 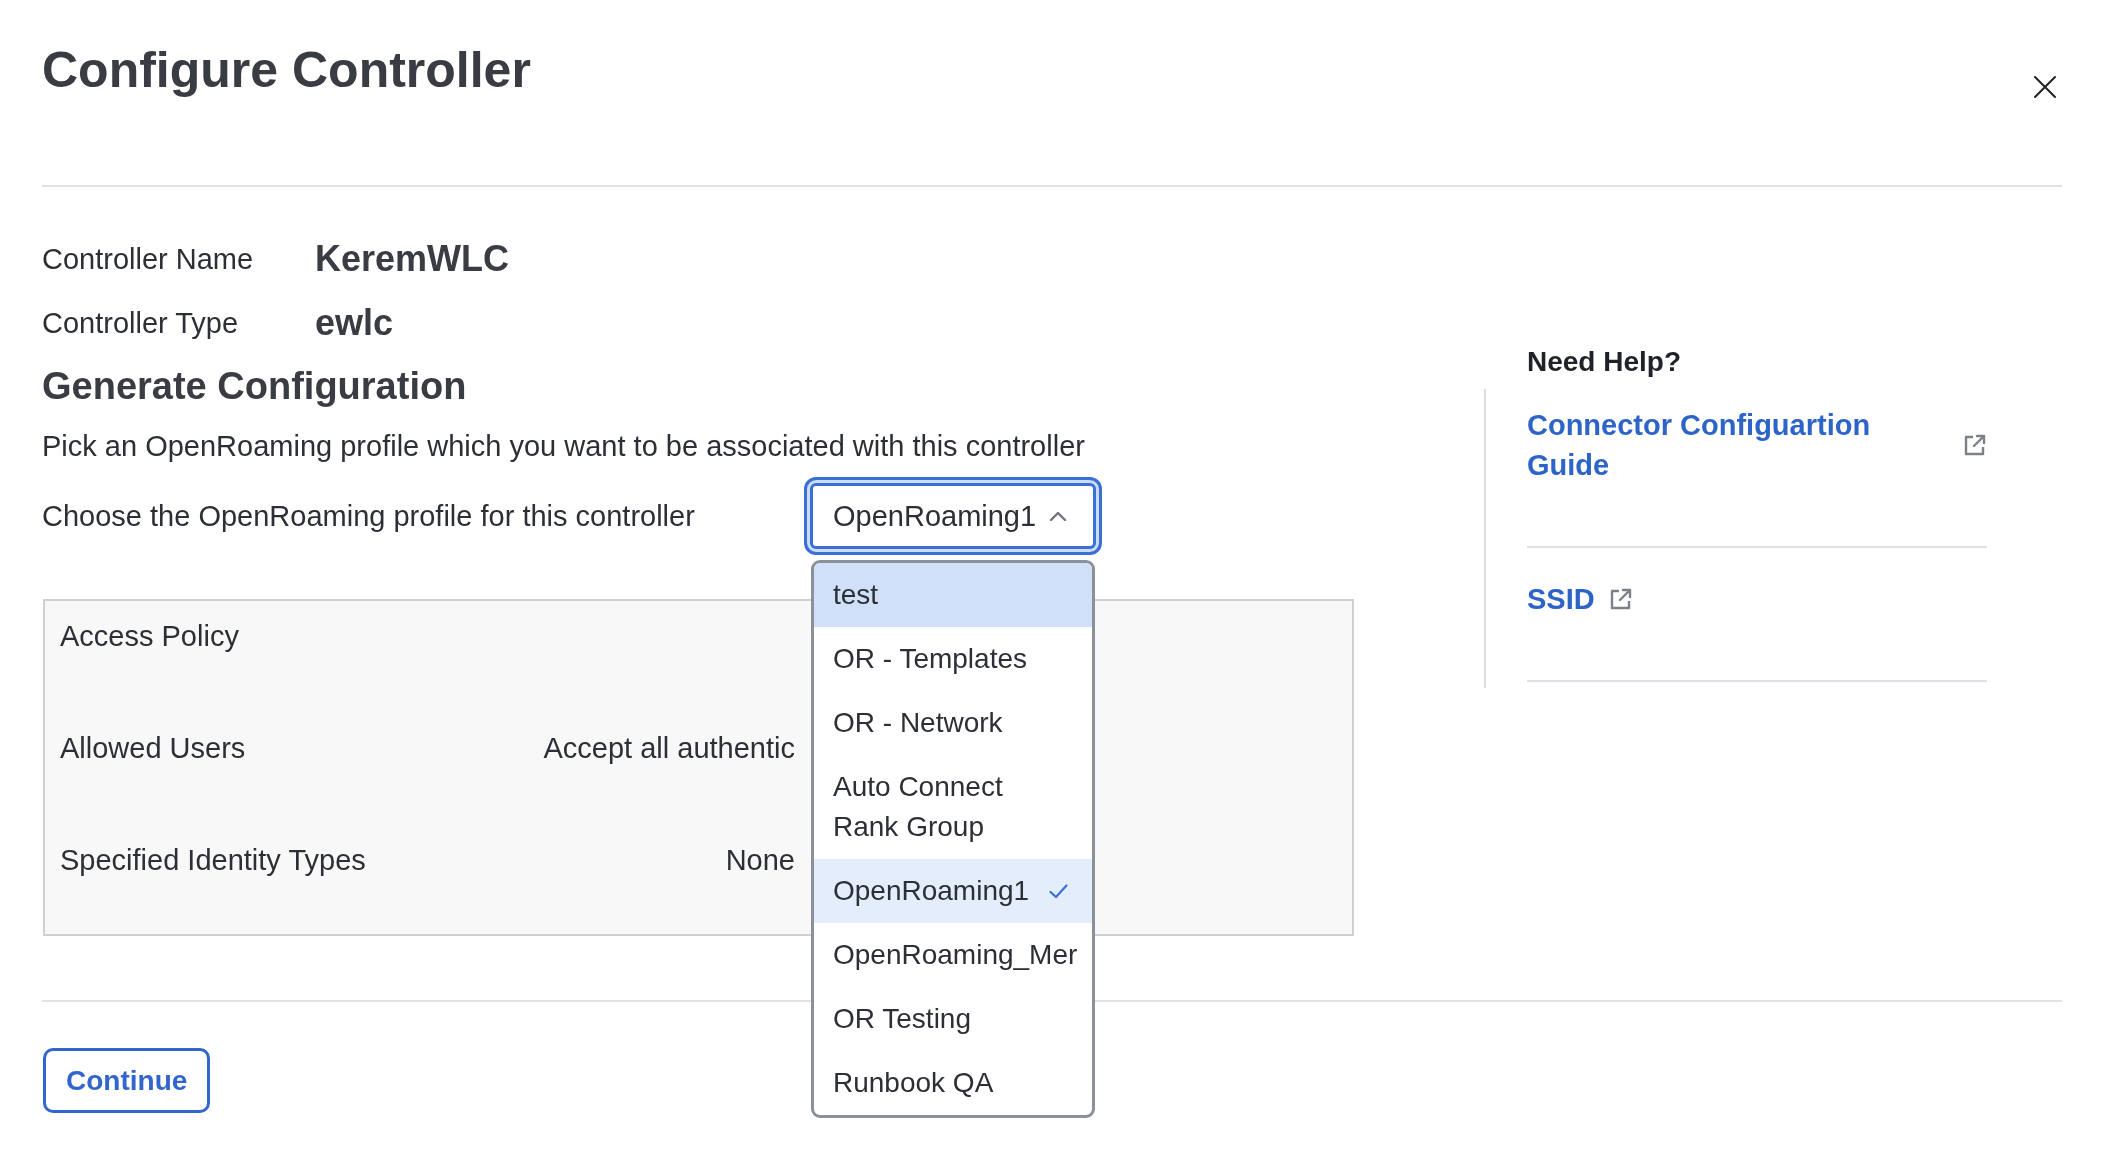 What do you see at coordinates (2045, 87) in the screenshot?
I see `close-icon` at bounding box center [2045, 87].